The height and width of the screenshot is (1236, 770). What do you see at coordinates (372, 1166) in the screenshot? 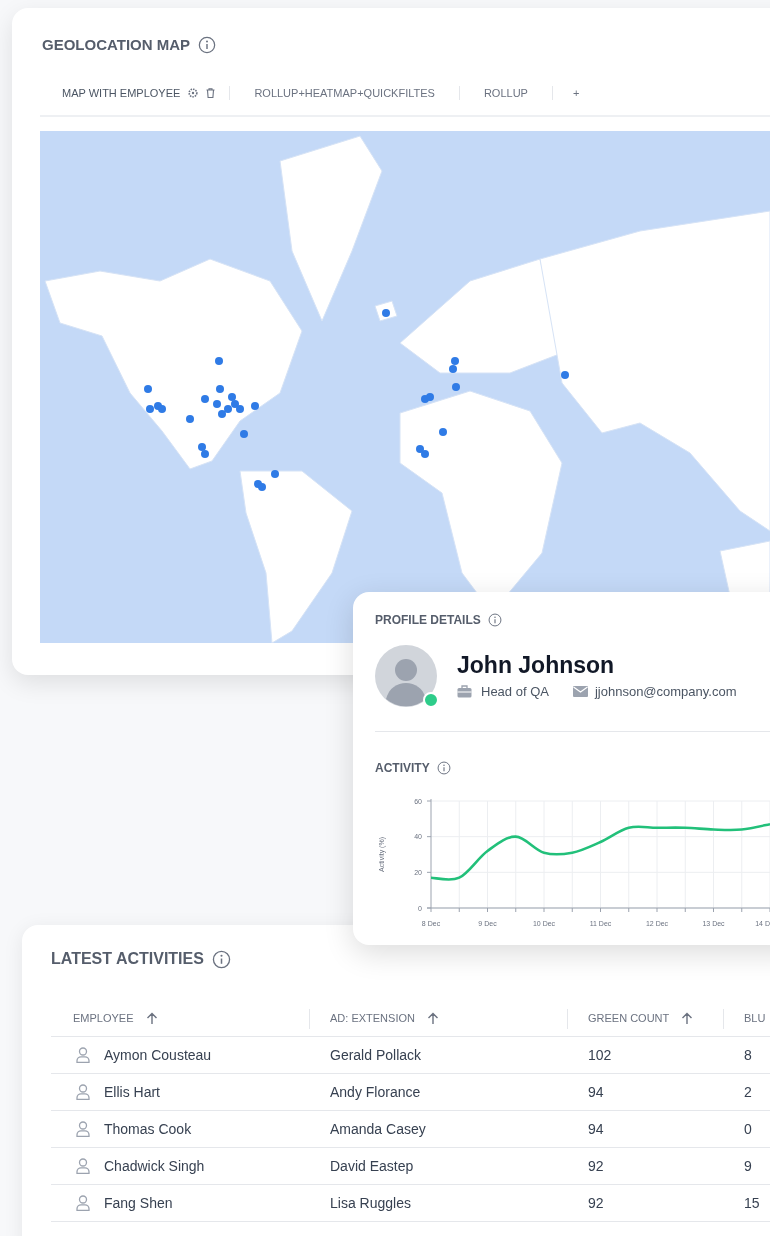
I see `table-cell-text: David Eastep` at bounding box center [372, 1166].